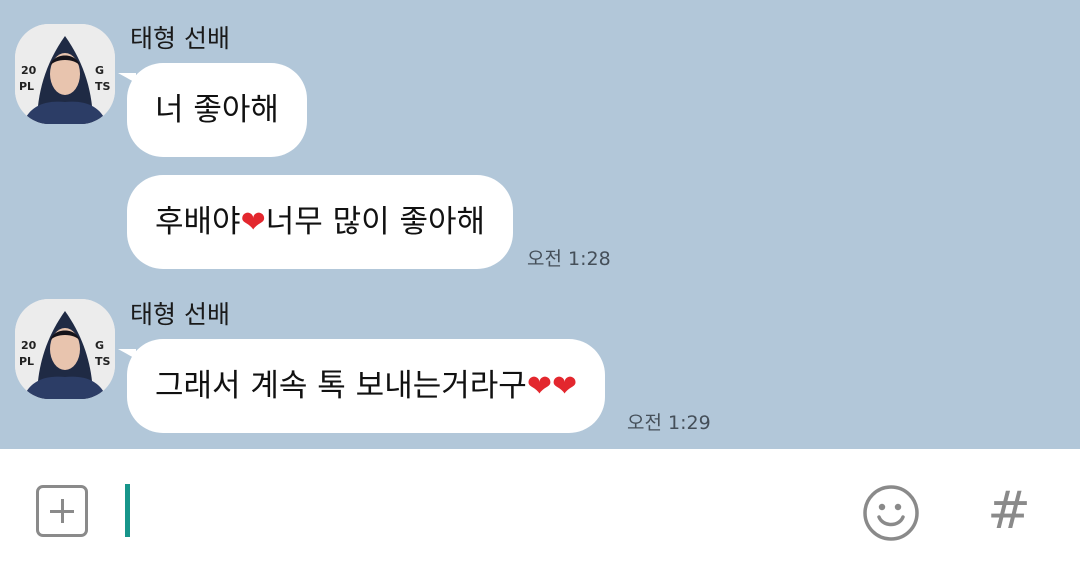  I want to click on message-bubble: 그래서 계속 톡 보내는거라구❤❤, so click(361, 386).